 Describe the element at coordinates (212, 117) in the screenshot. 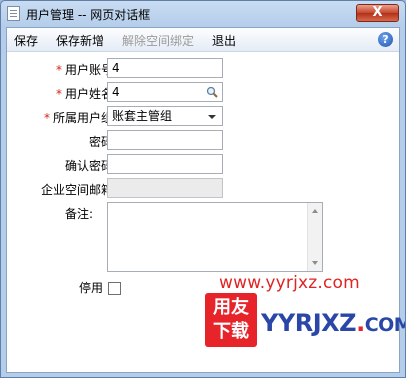

I see `chevron-down-icon` at that location.